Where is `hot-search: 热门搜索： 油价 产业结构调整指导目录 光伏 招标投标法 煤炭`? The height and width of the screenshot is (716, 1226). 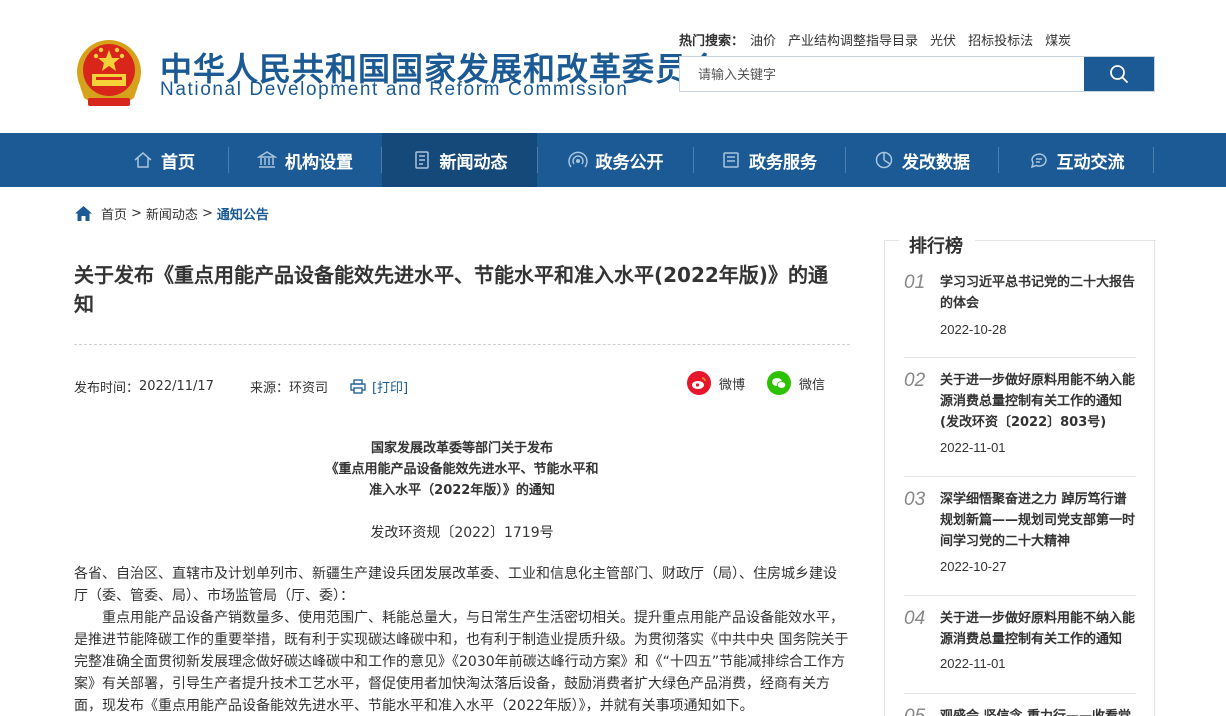
hot-search: 热门搜索： 油价 产业结构调整指导目录 光伏 招标投标法 煤炭 is located at coordinates (875, 39).